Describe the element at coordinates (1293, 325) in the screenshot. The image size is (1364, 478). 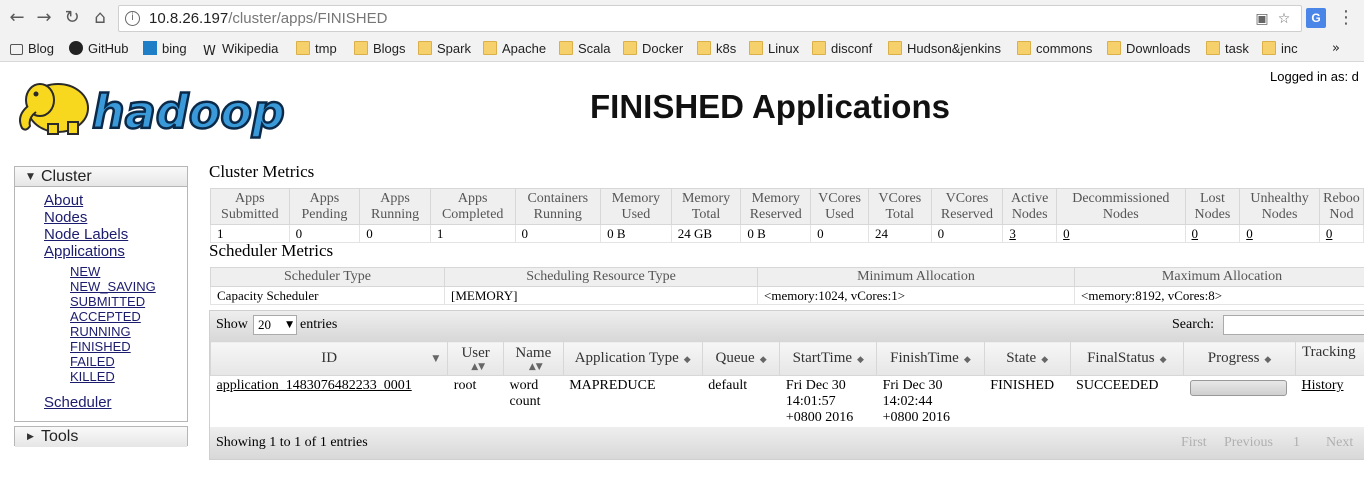
I see `search-input` at that location.